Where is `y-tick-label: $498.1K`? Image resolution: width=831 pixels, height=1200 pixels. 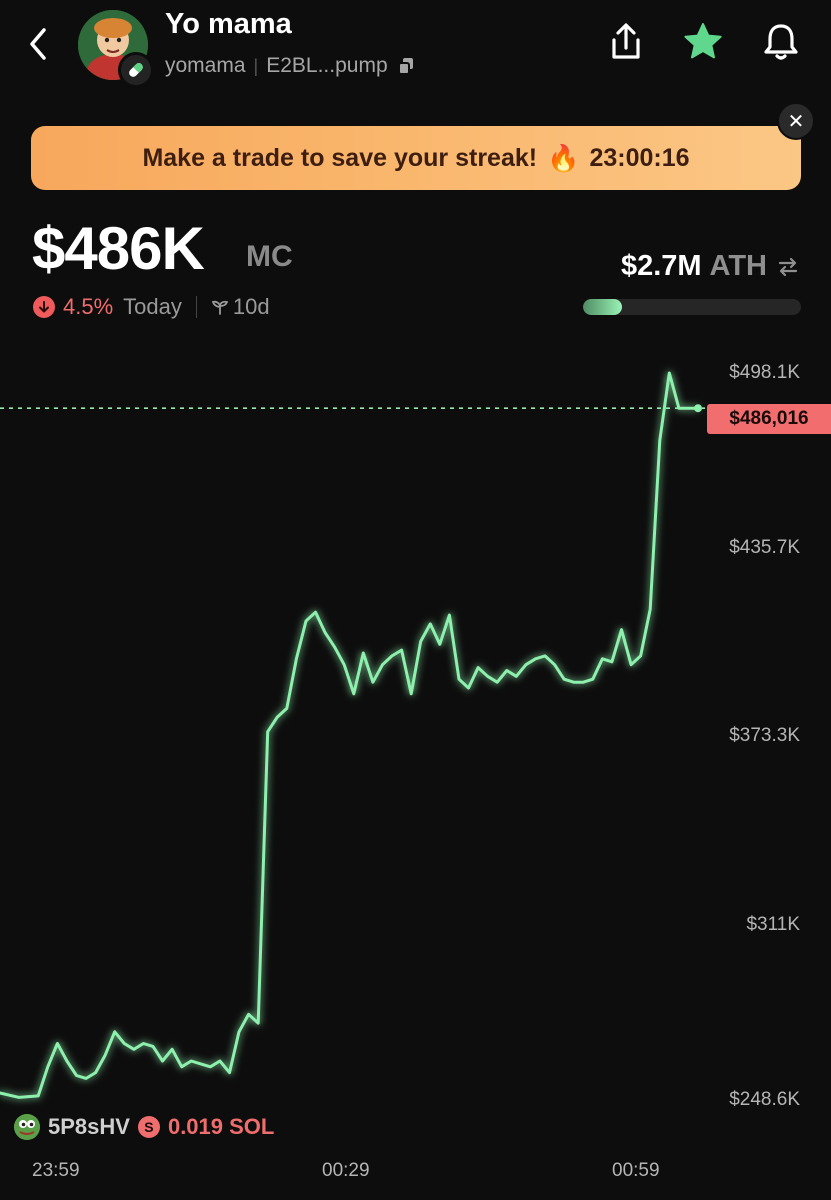 y-tick-label: $498.1K is located at coordinates (764, 372).